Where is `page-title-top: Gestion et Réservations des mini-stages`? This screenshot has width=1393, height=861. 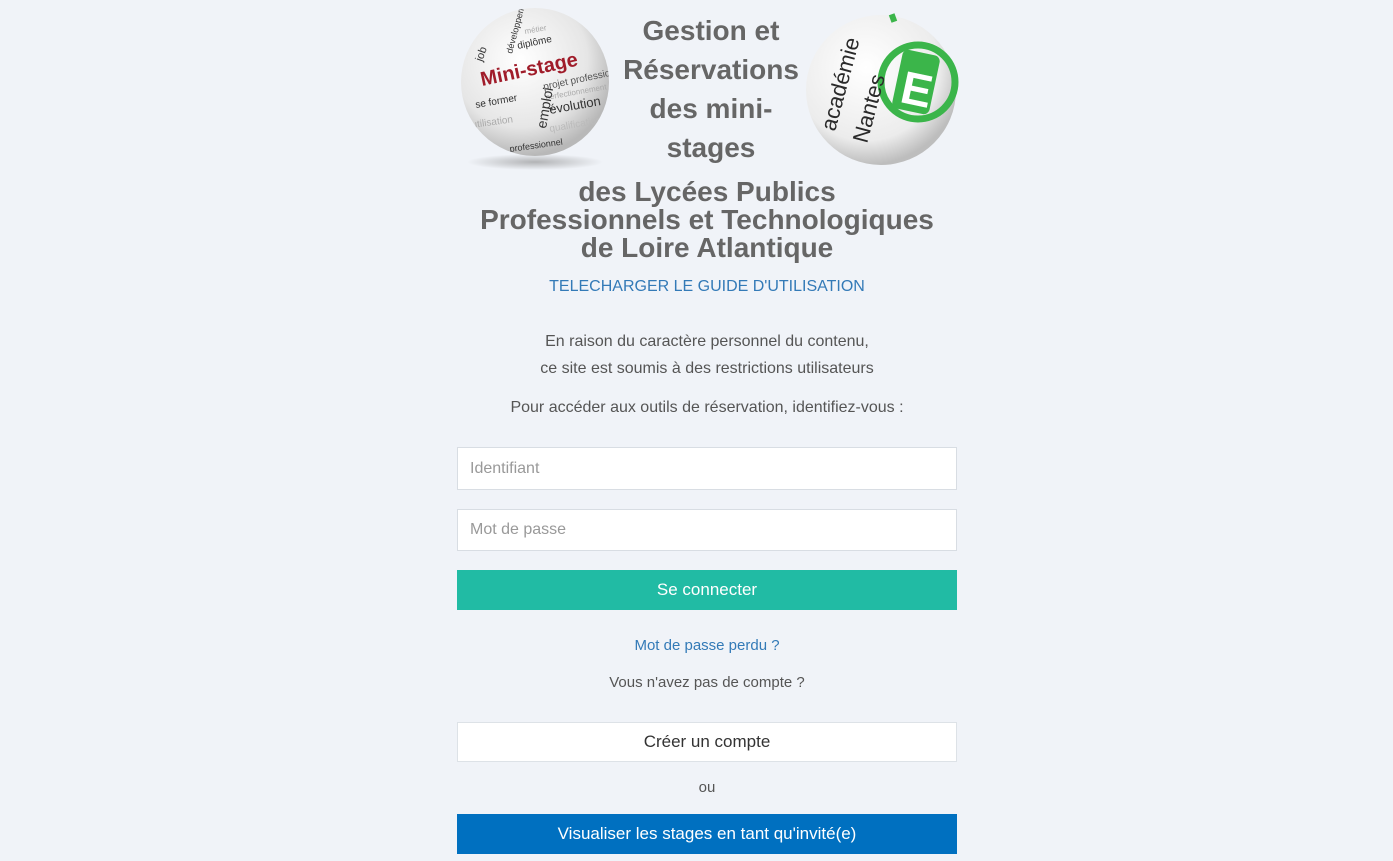
page-title-top: Gestion et Réservations des mini-stages is located at coordinates (711, 89).